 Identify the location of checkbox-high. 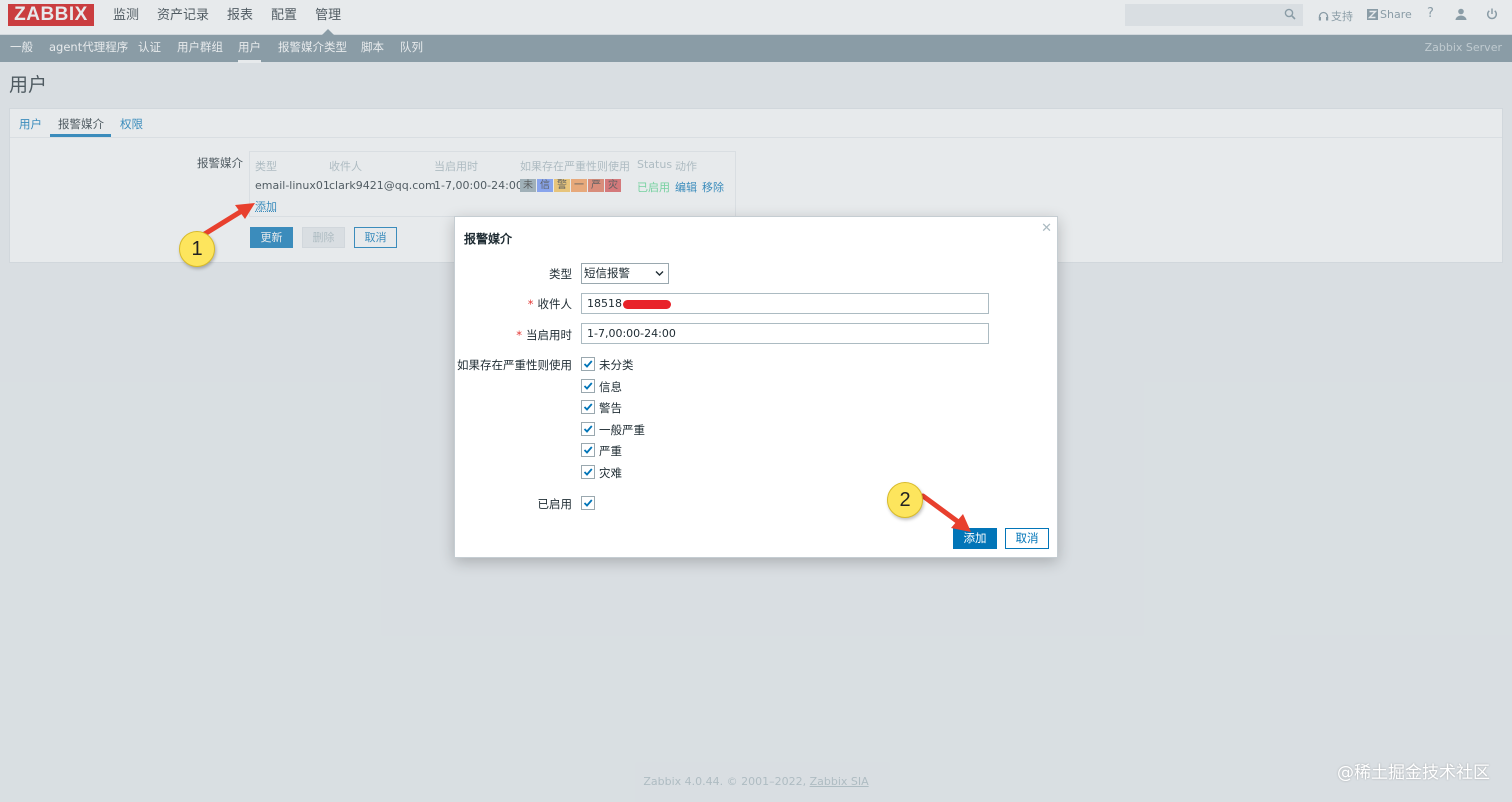
(588, 450).